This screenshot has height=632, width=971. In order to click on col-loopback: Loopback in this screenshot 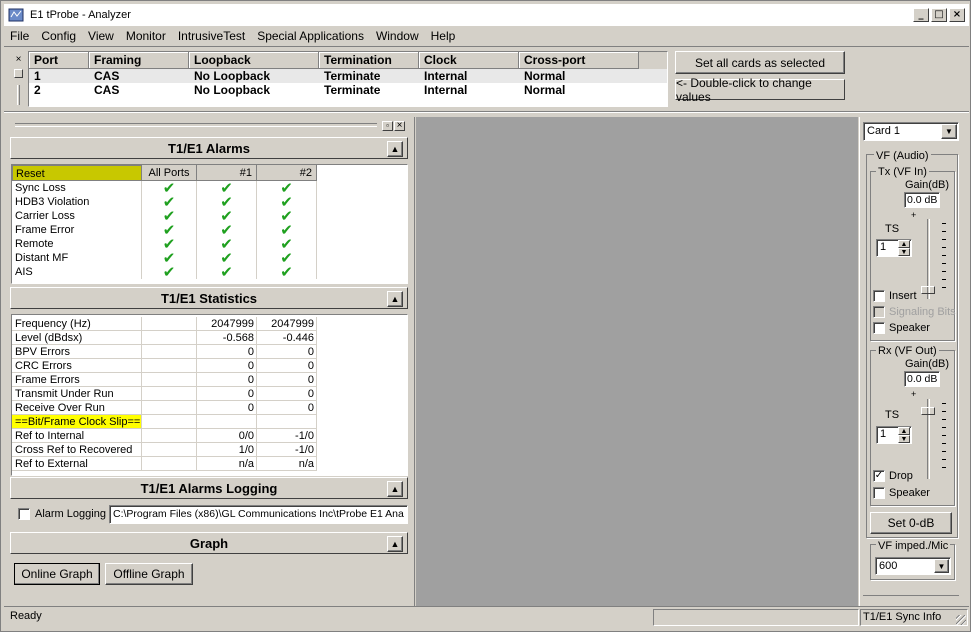, I will do `click(254, 60)`.